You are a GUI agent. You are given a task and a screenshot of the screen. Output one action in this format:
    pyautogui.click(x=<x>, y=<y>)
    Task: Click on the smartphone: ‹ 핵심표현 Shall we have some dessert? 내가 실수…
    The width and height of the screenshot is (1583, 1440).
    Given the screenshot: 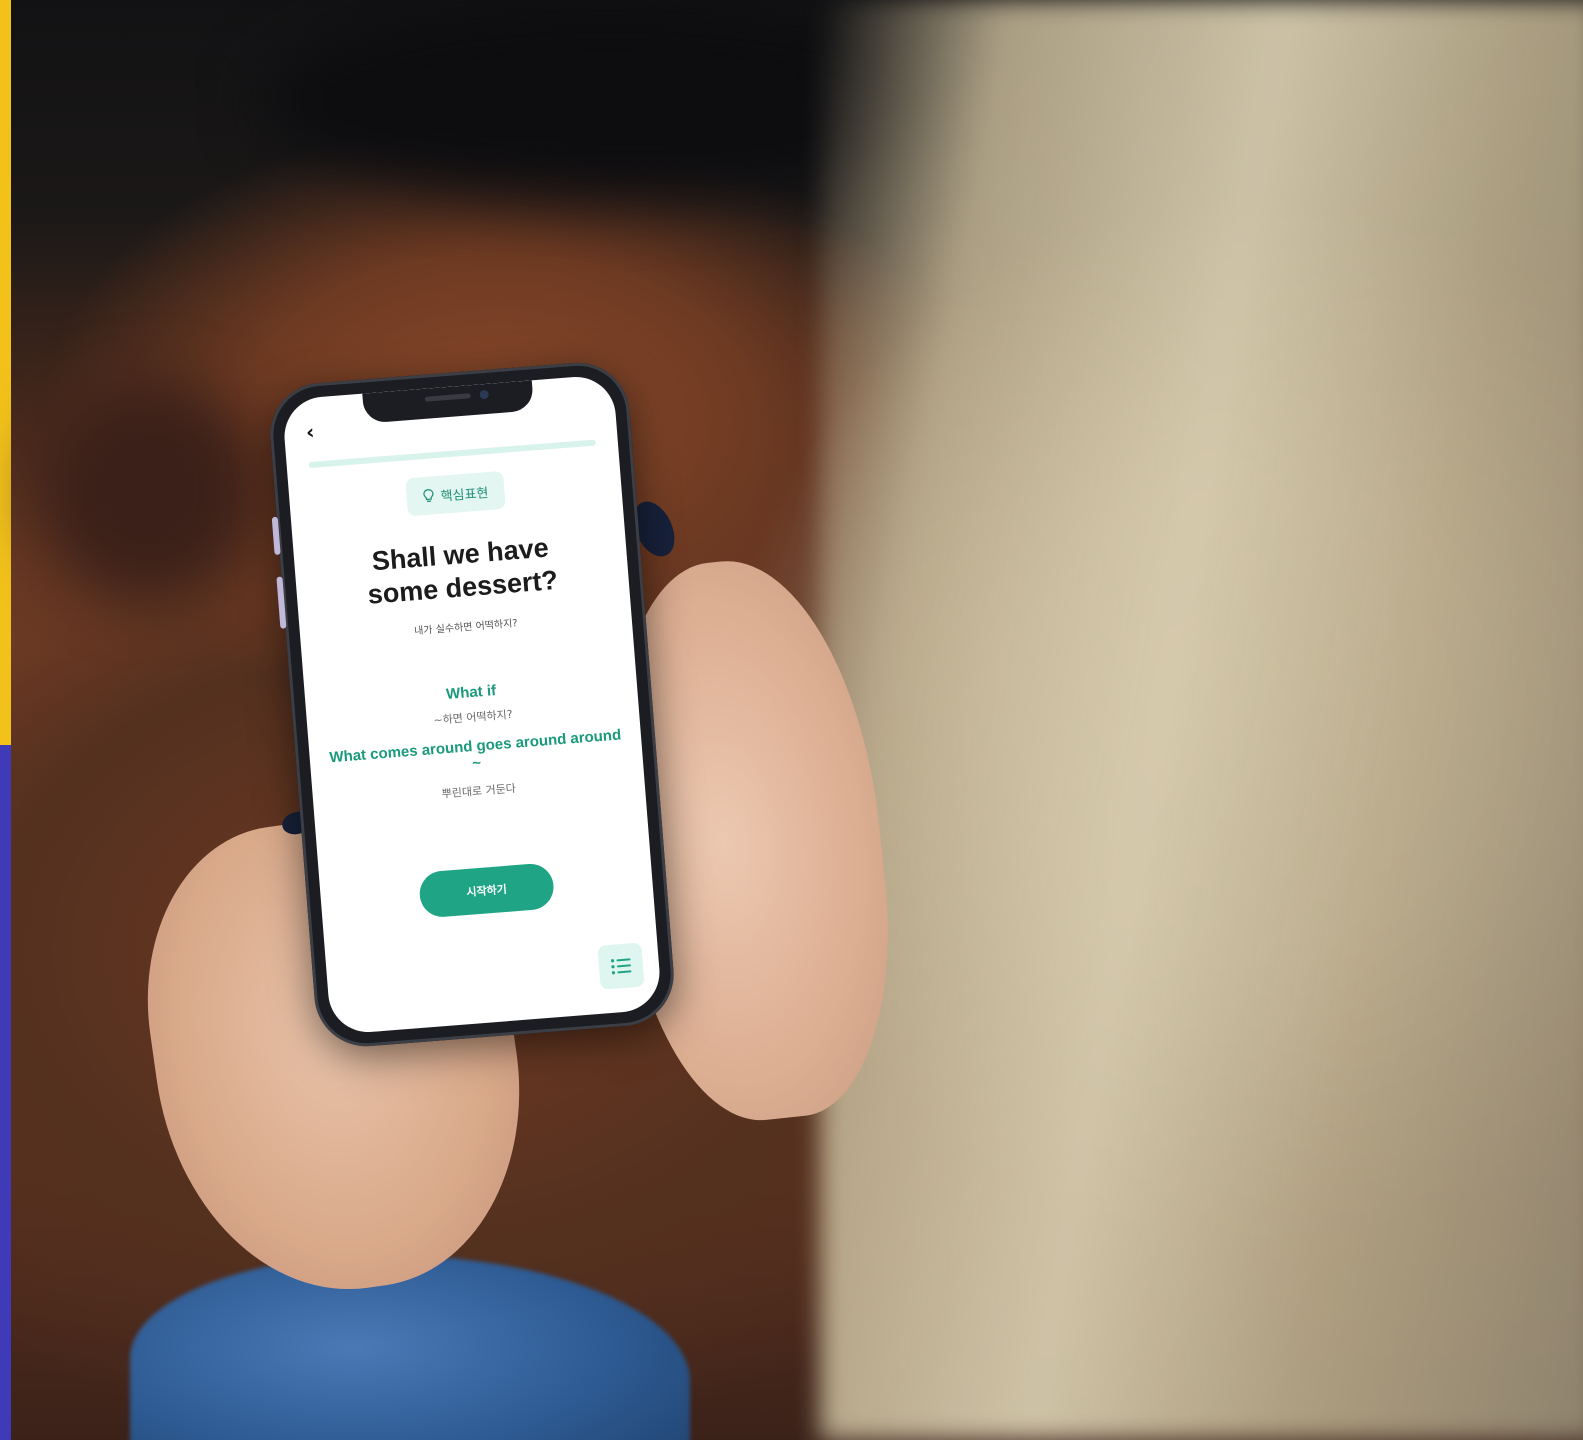 What is the action you would take?
    pyautogui.click(x=472, y=704)
    